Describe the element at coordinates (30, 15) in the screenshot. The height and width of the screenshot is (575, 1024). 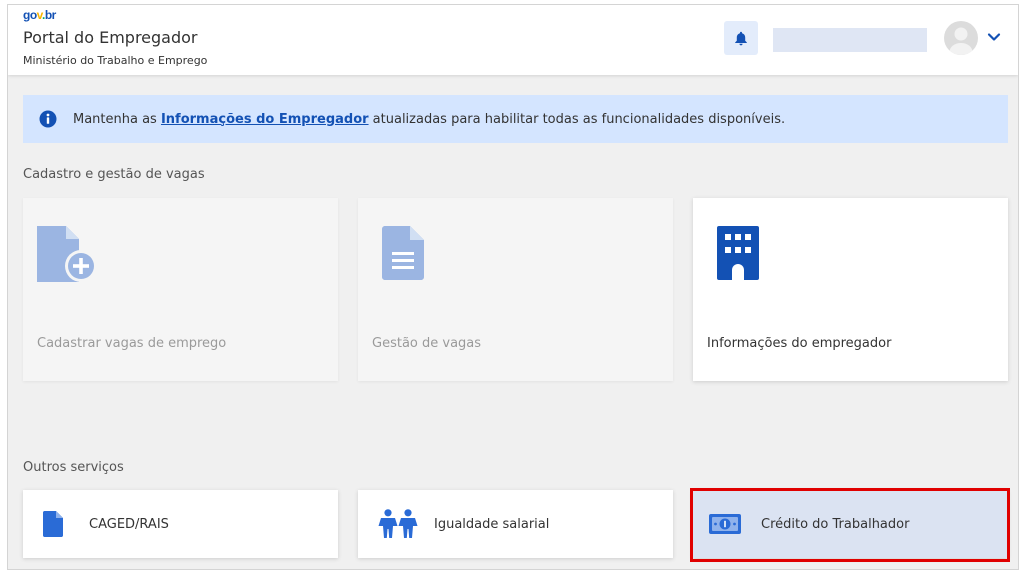
I see `logo-part-go: go` at that location.